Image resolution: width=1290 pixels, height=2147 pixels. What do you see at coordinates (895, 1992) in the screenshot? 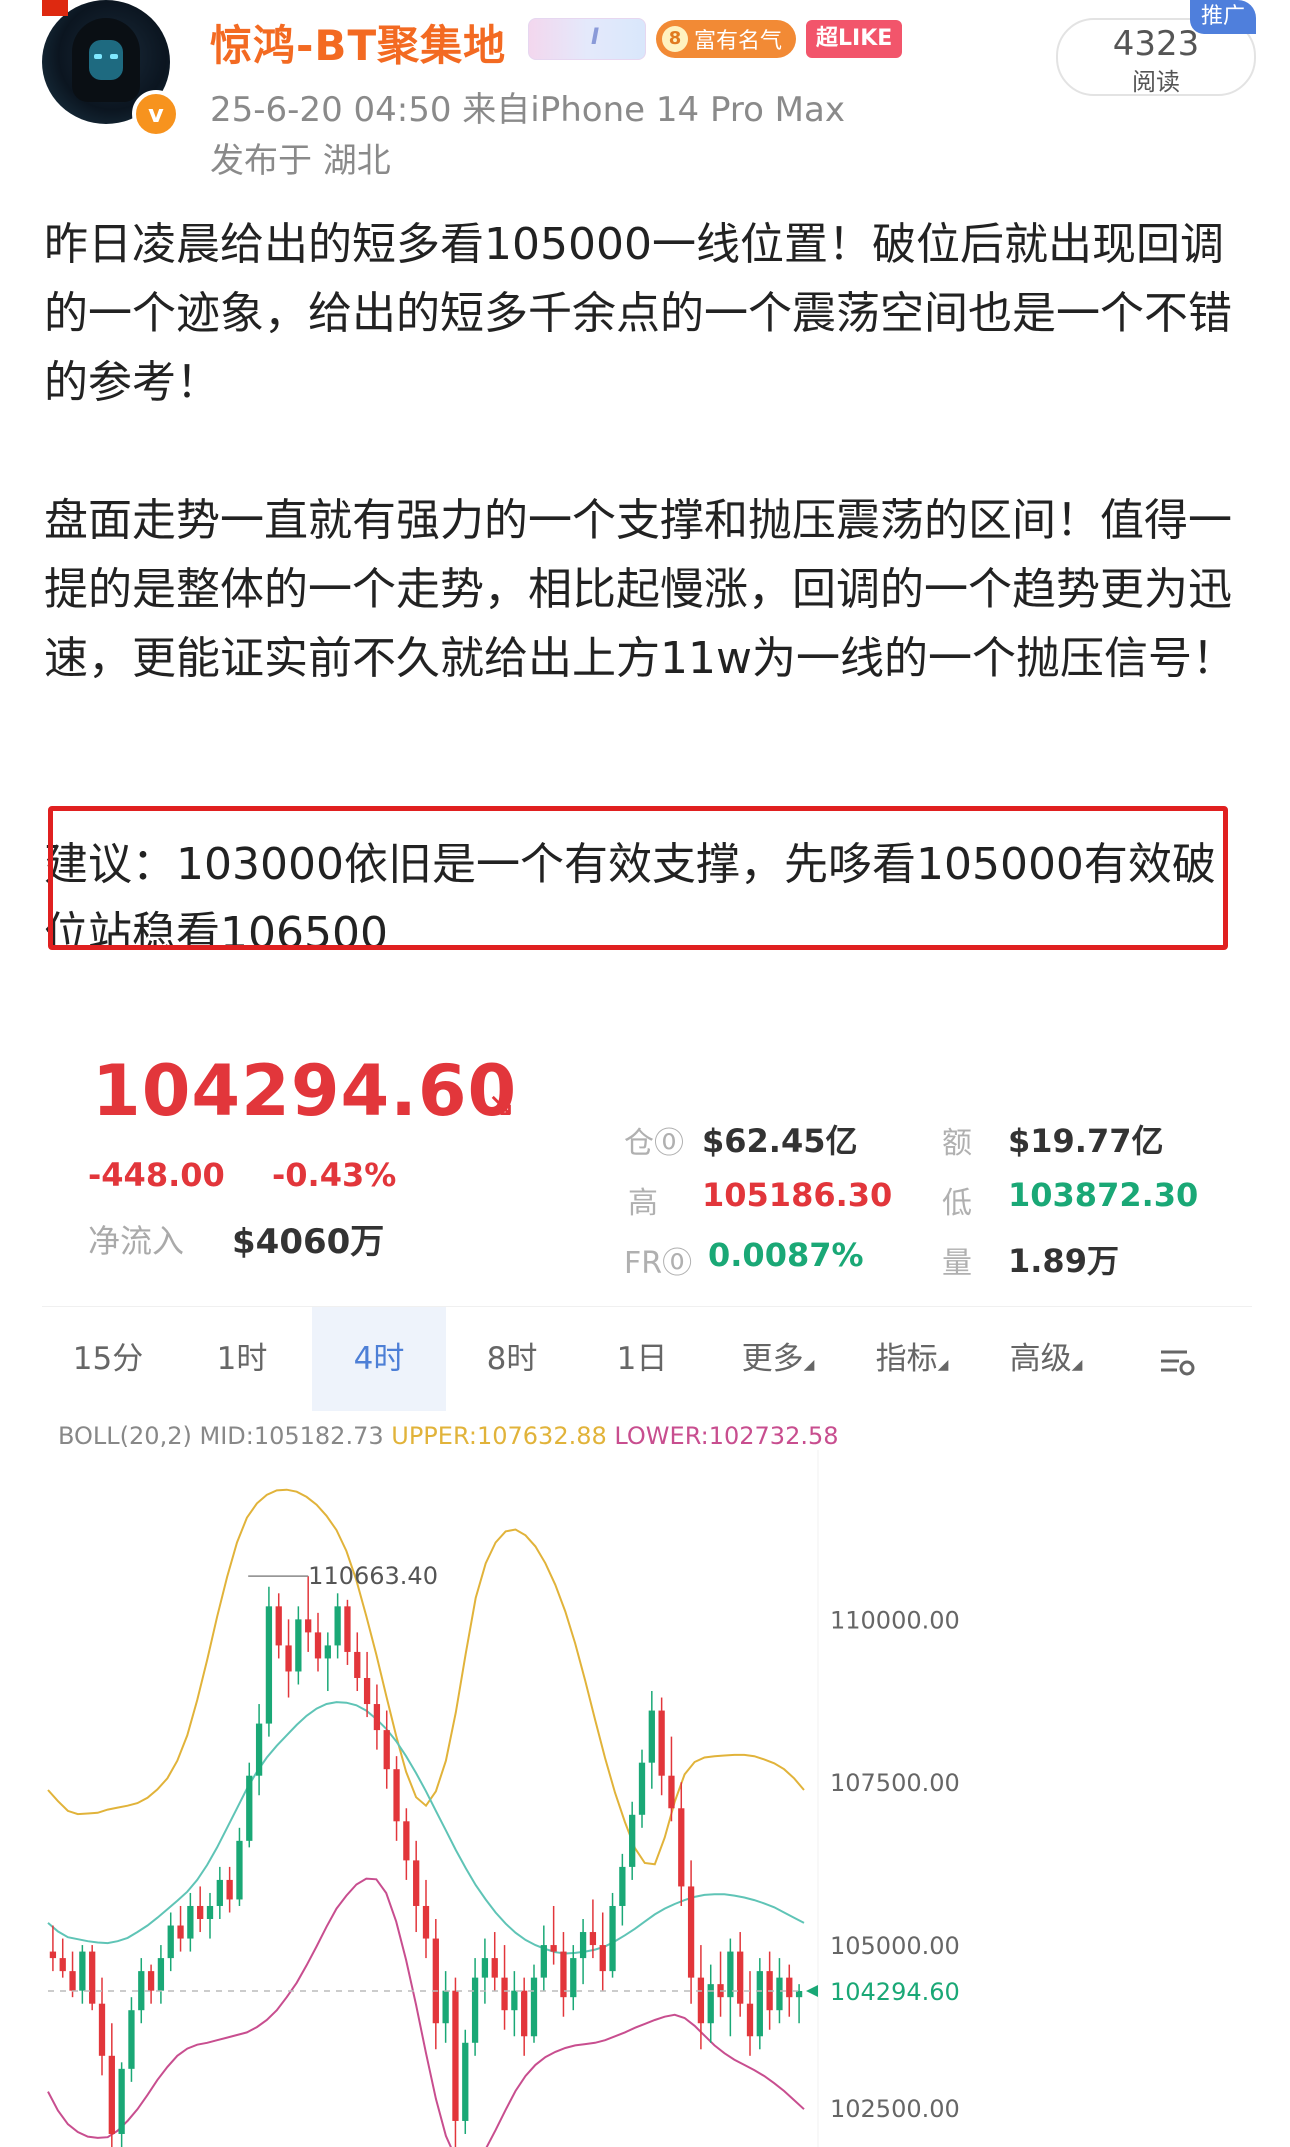
I see `y-axis-tick-label: 104294.60` at bounding box center [895, 1992].